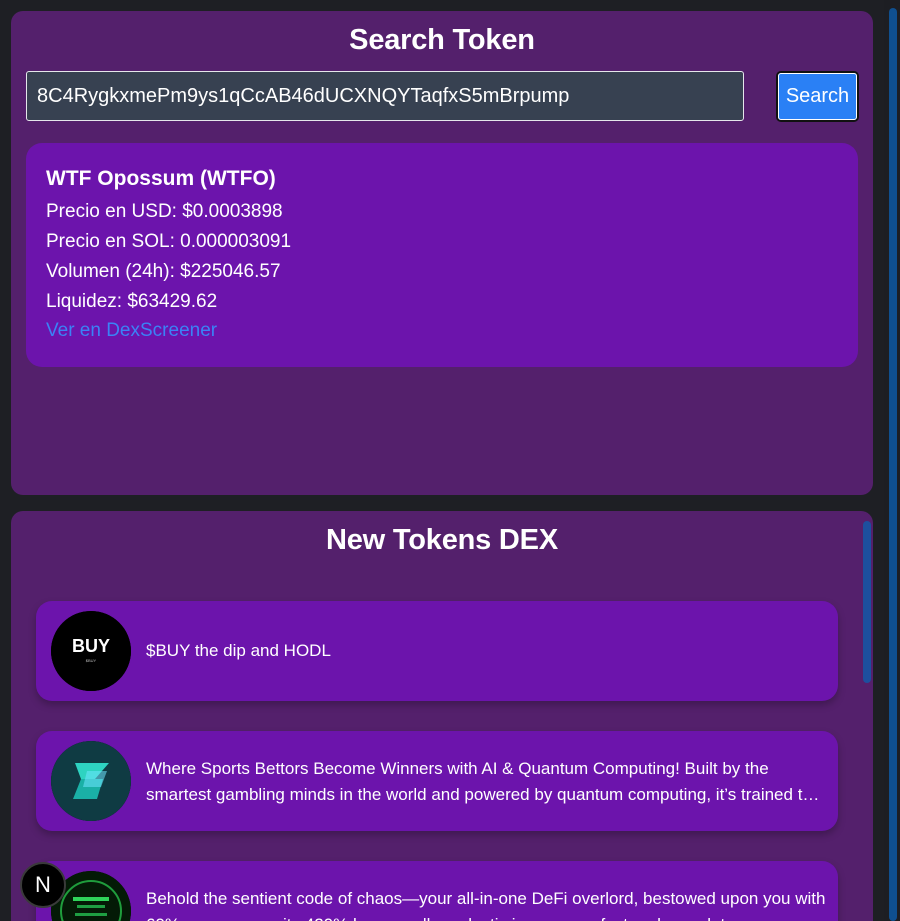  I want to click on volume-24h: Volumen (24h): $225046.57, so click(163, 271).